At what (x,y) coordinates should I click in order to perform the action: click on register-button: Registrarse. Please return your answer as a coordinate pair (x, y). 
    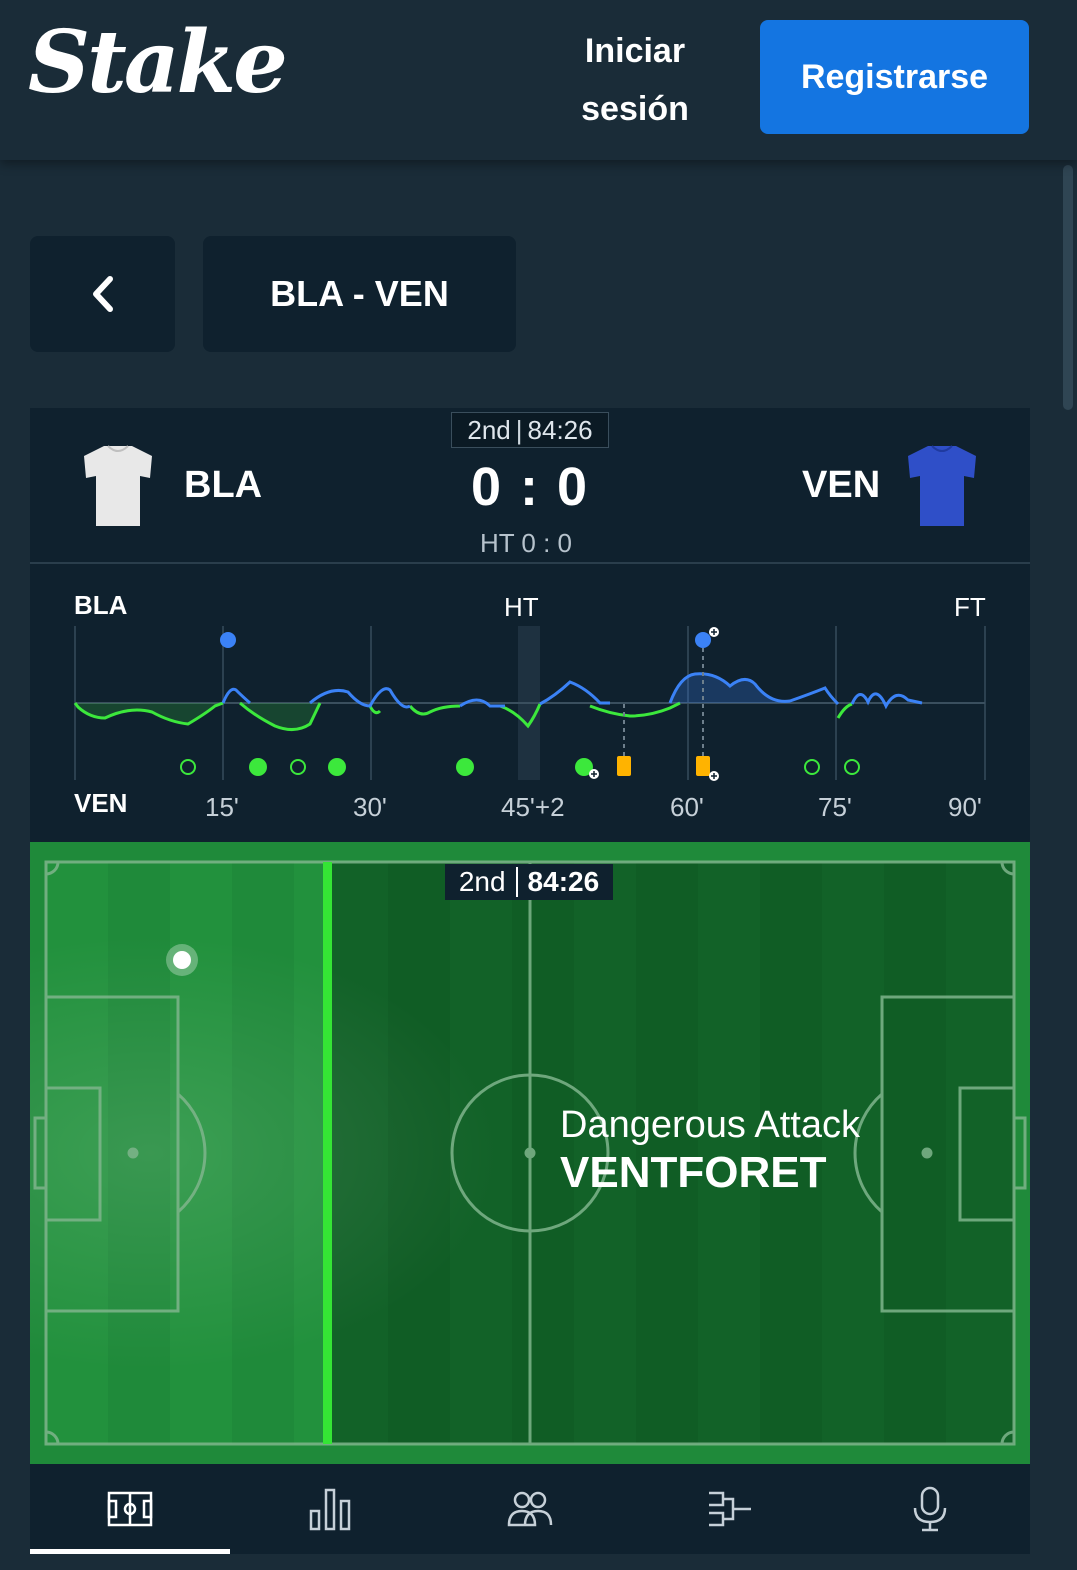
    Looking at the image, I should click on (894, 77).